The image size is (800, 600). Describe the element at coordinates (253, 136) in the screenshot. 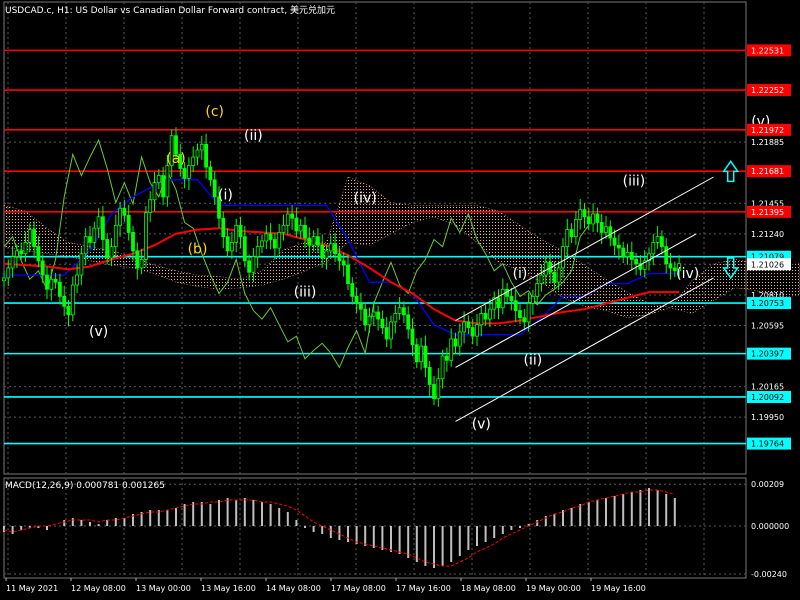

I see `wave-label: (ii)` at that location.